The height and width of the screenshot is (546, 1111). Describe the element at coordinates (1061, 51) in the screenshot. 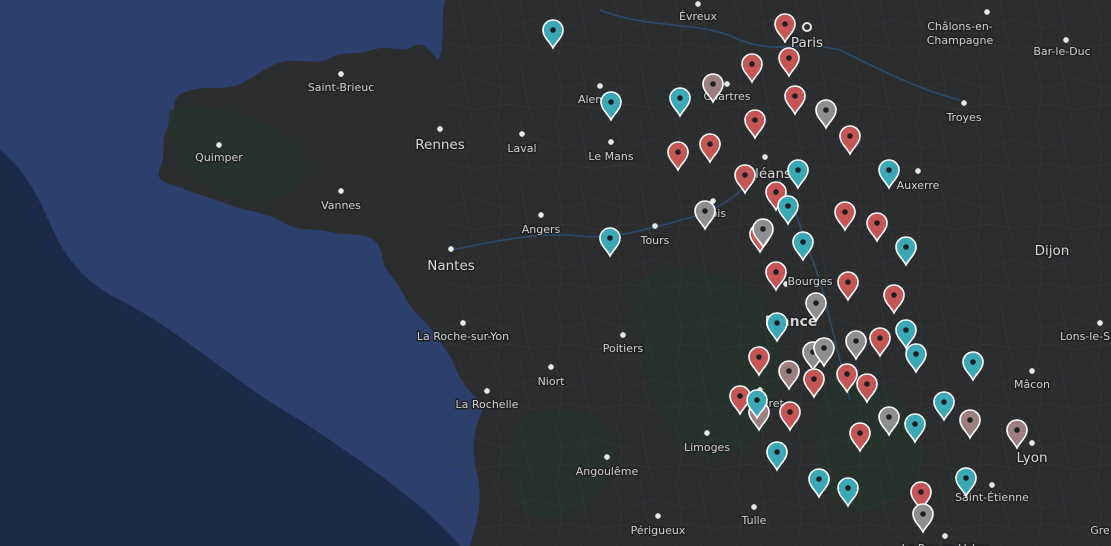

I see `place-label: Bar-le-Duc` at that location.